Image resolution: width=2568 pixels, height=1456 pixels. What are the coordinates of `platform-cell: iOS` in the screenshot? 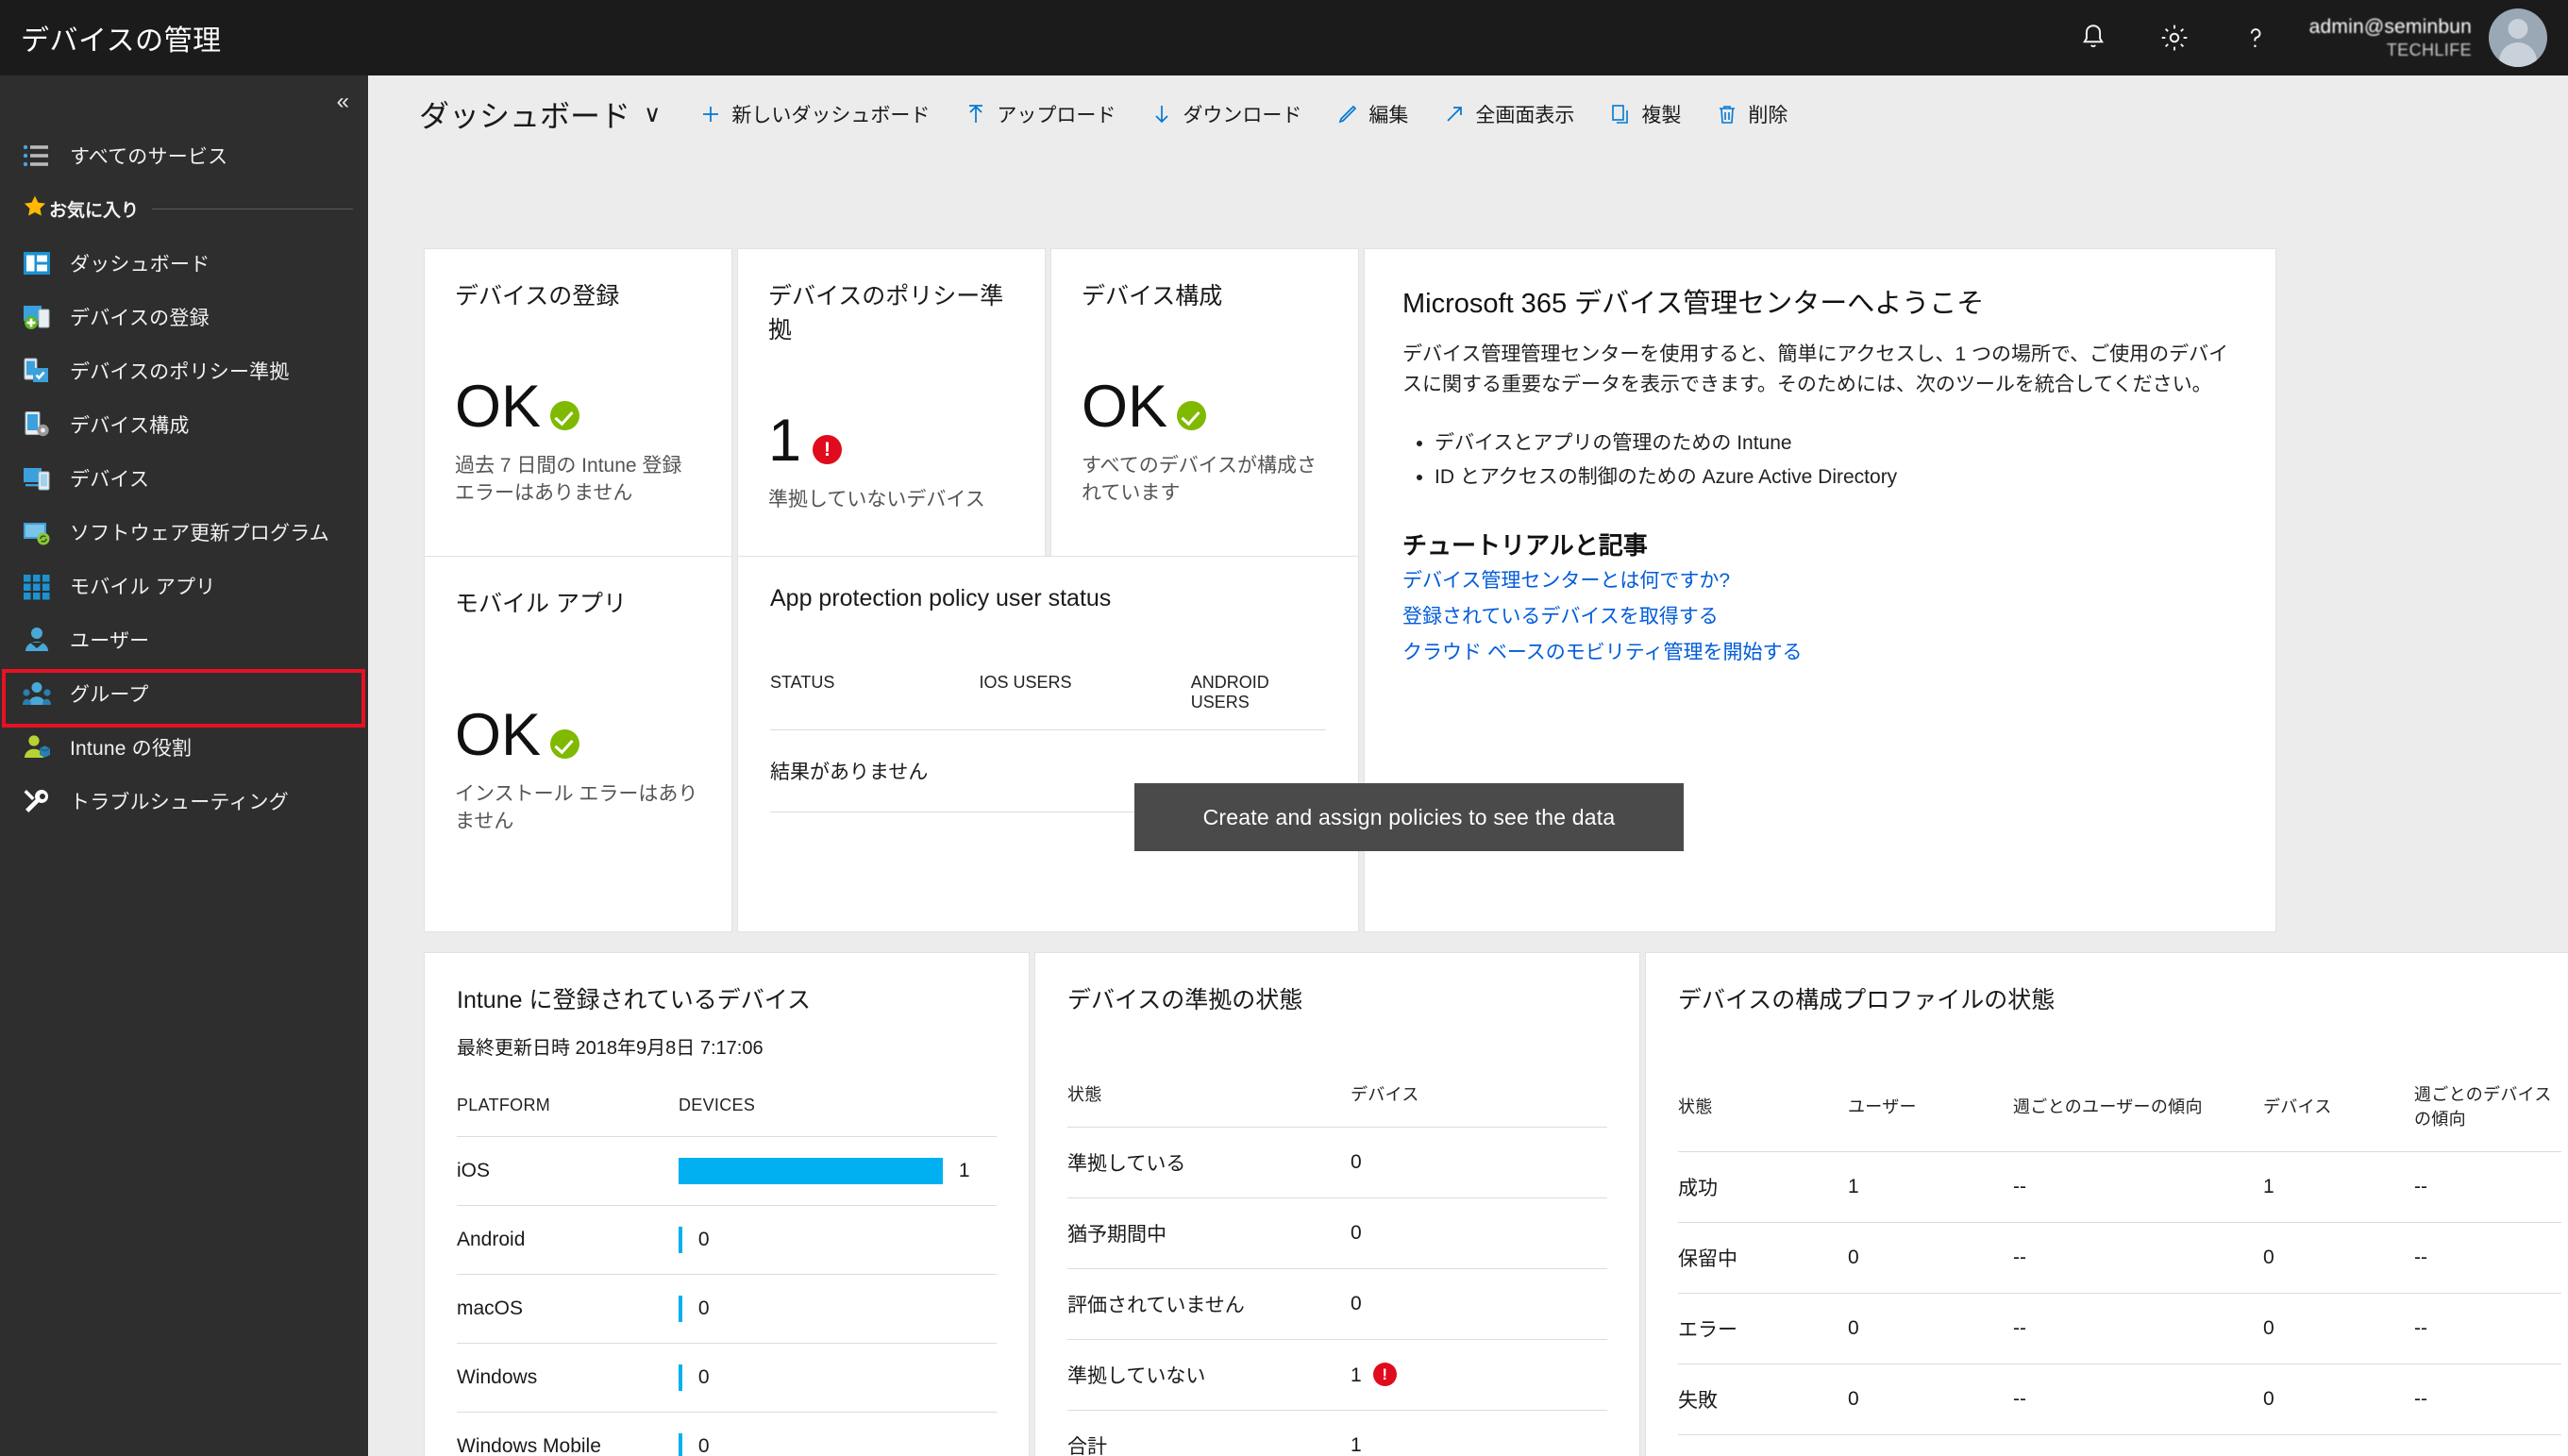 It's located at (568, 1171).